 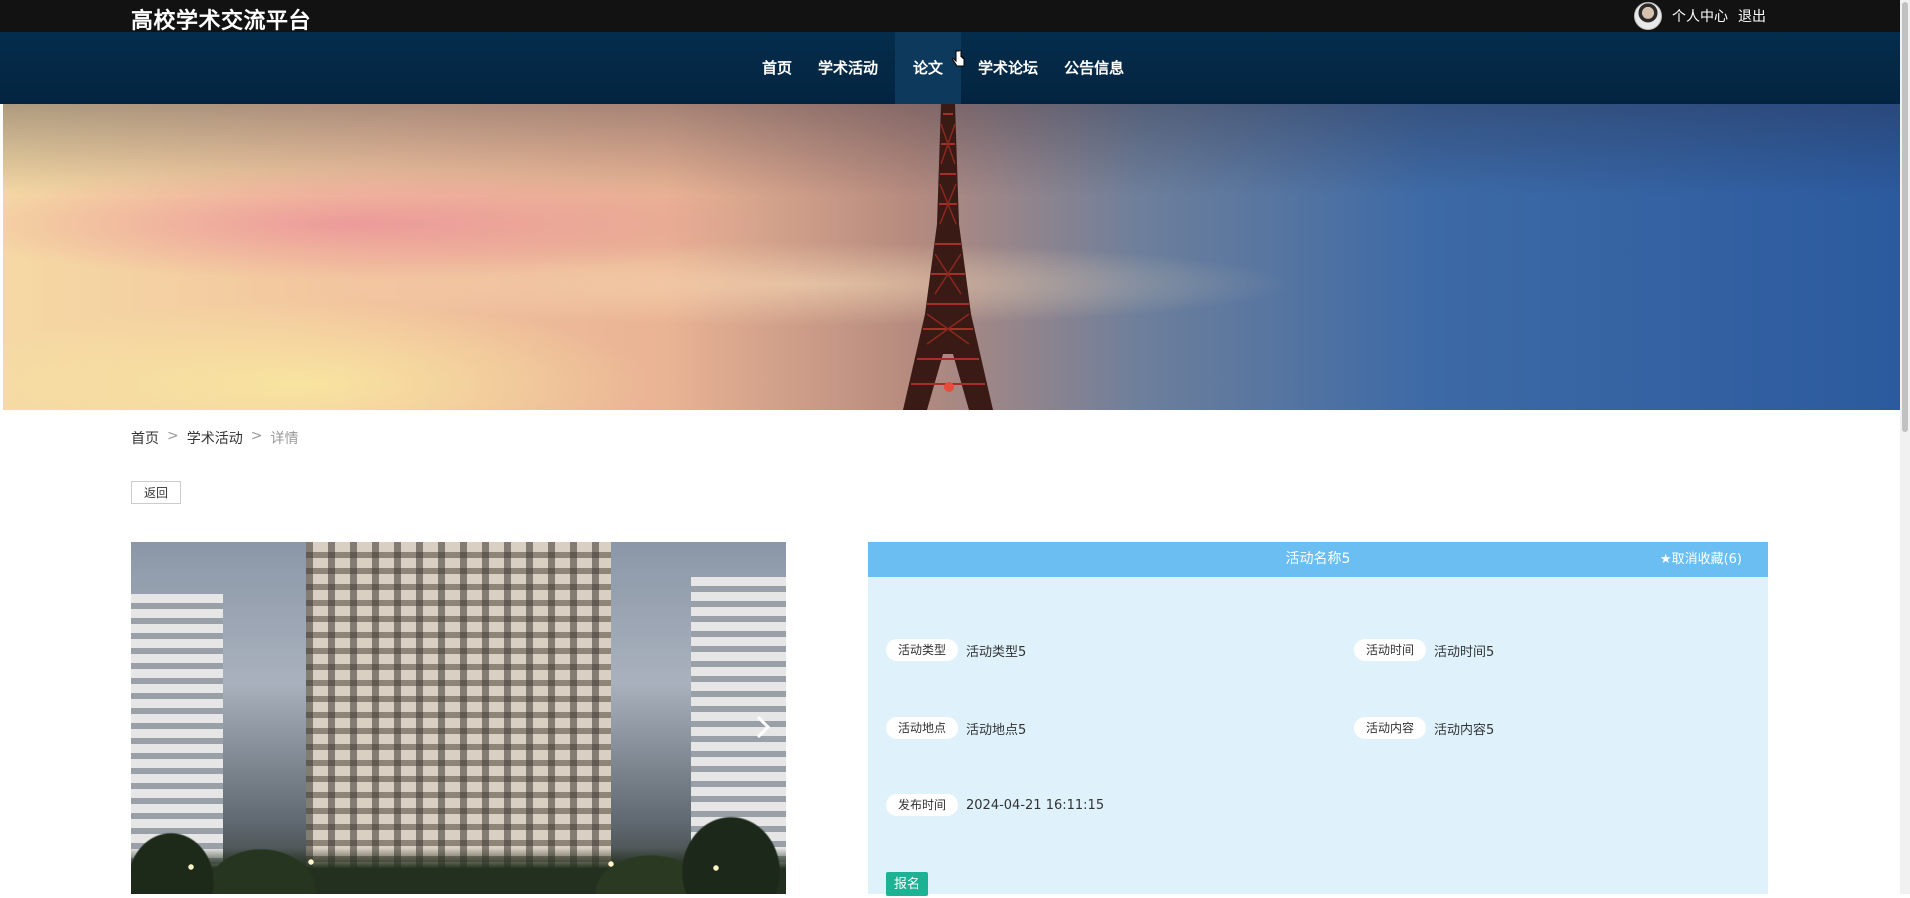 What do you see at coordinates (1008, 68) in the screenshot?
I see `nav-item-academic-forum: 学术论坛` at bounding box center [1008, 68].